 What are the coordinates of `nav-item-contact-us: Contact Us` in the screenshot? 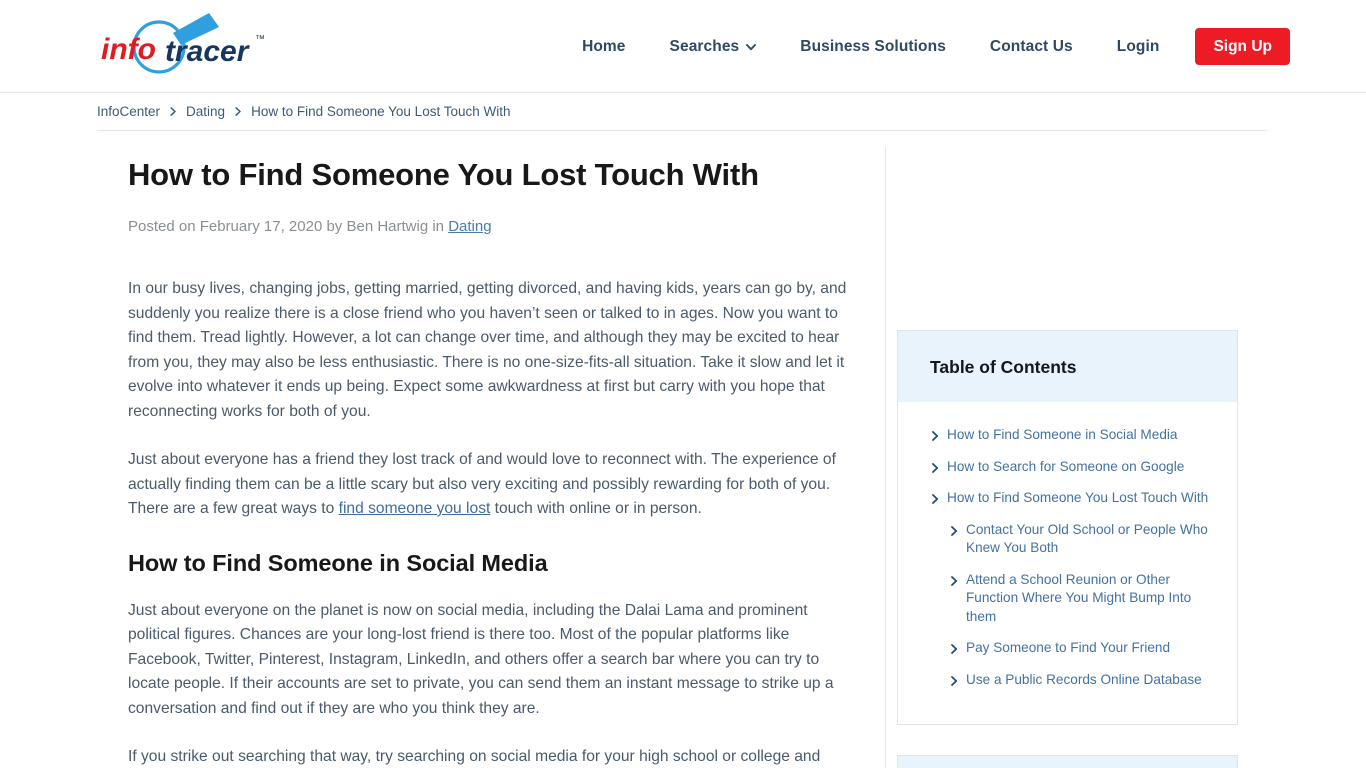 It's located at (1031, 47).